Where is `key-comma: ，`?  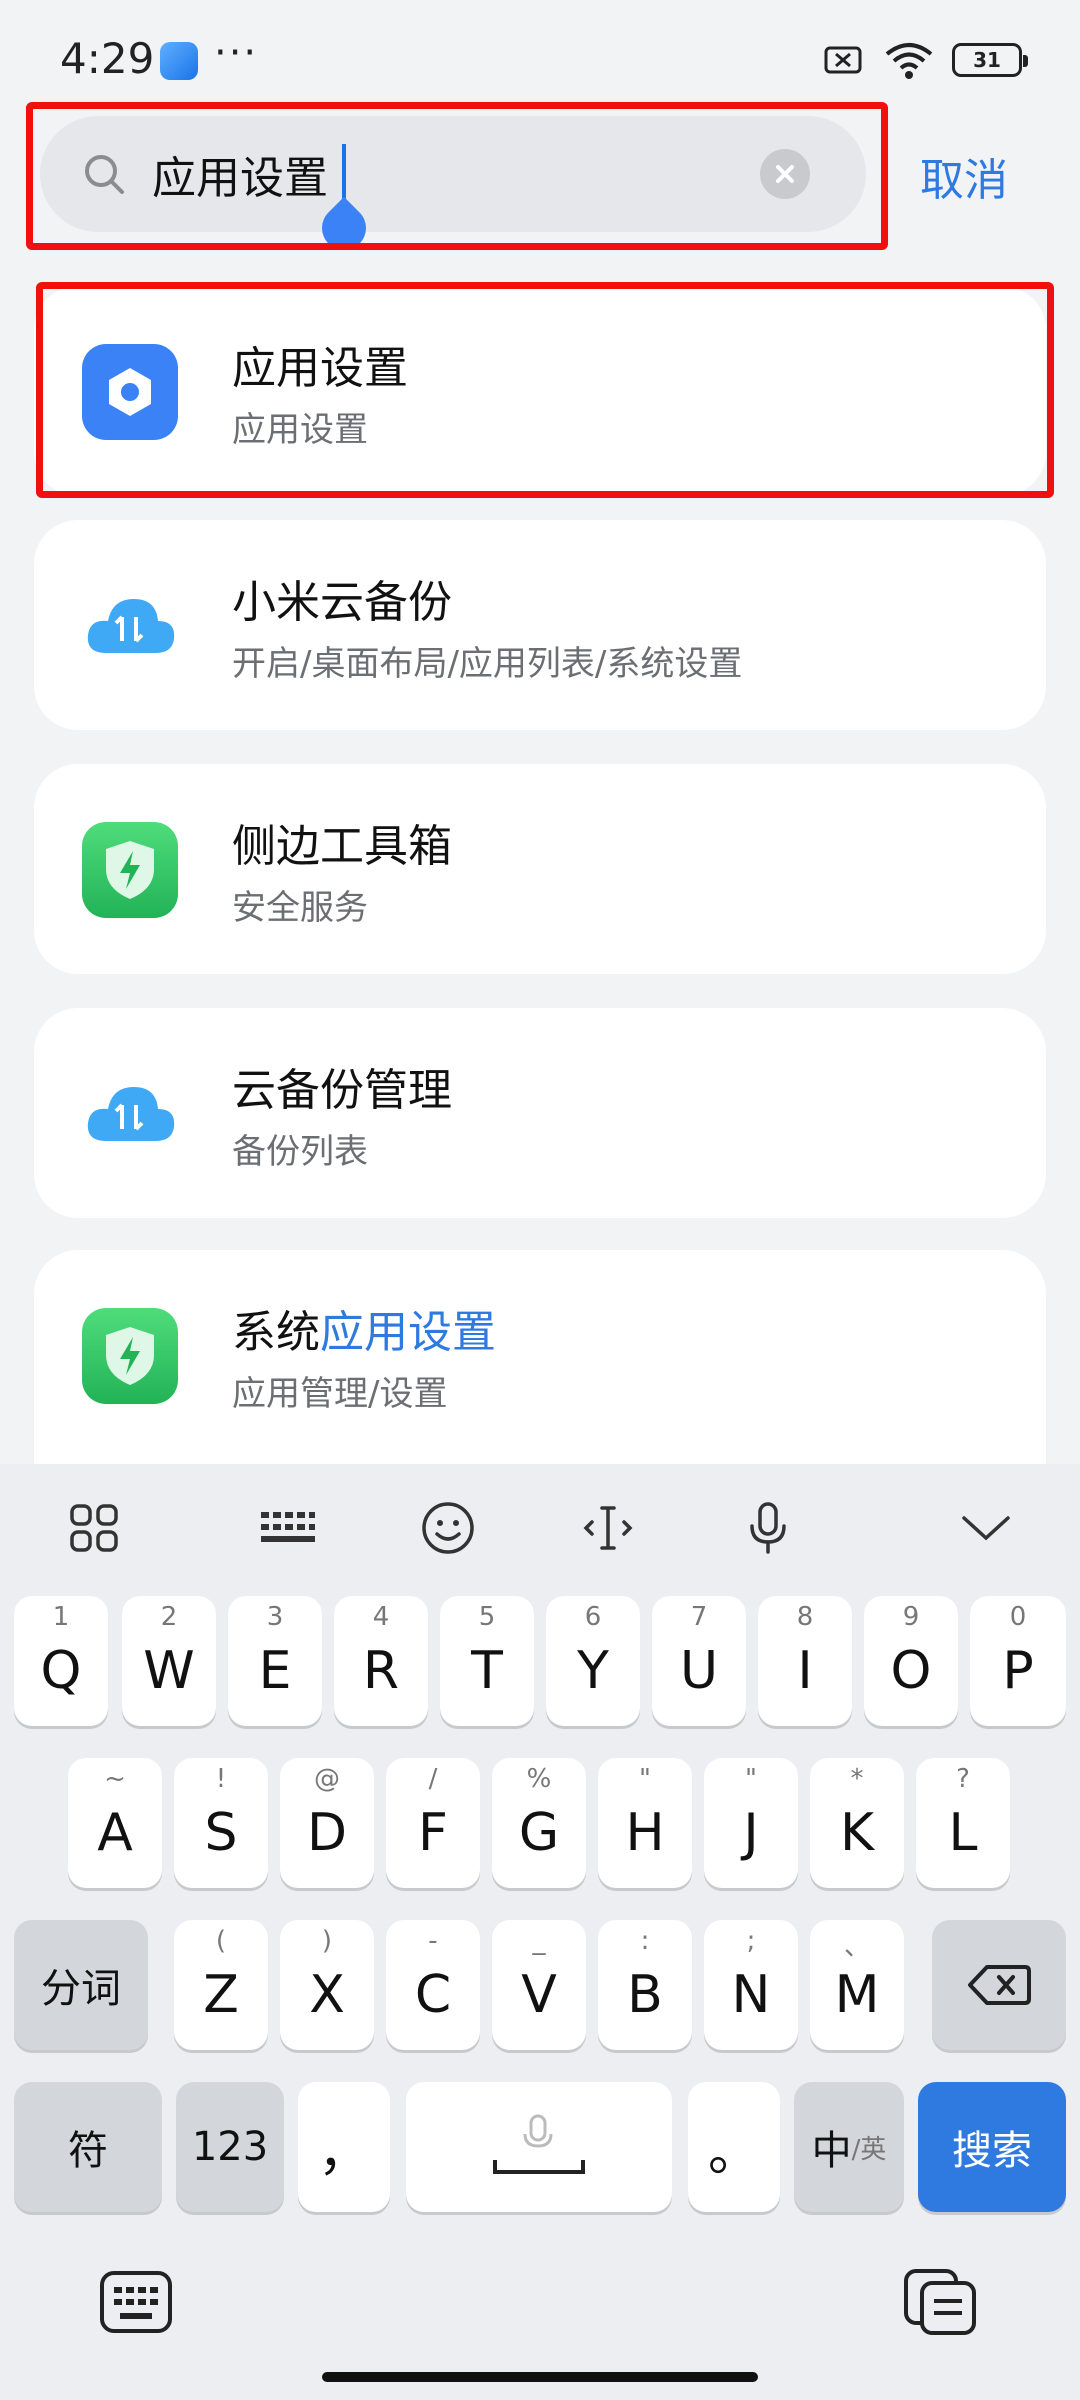
key-comma: ， is located at coordinates (344, 2147).